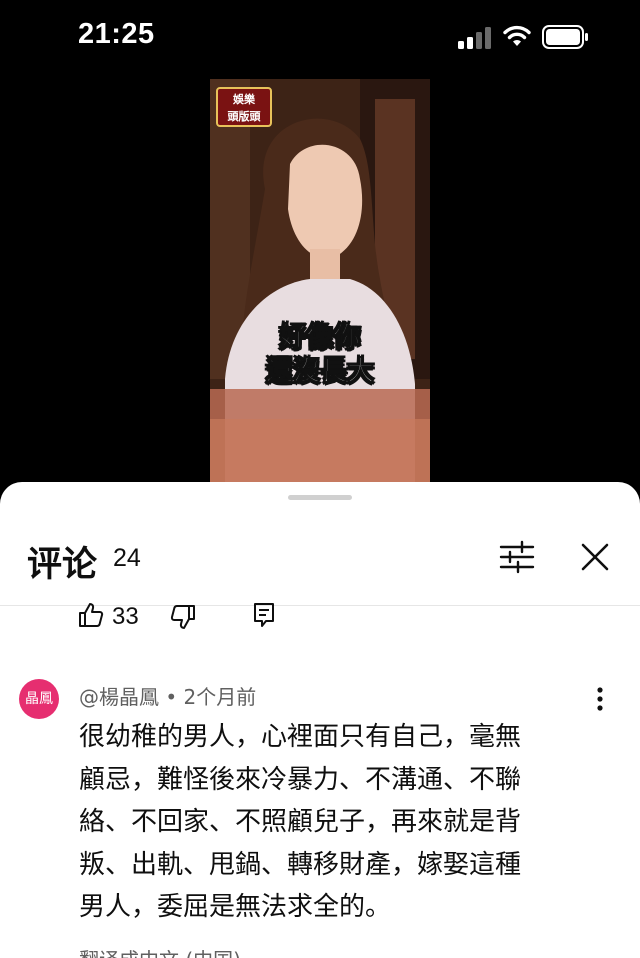 The height and width of the screenshot is (958, 640). Describe the element at coordinates (300, 822) in the screenshot. I see `comment-line: 絡、不回家、不照顧兒子，再來就是背` at that location.